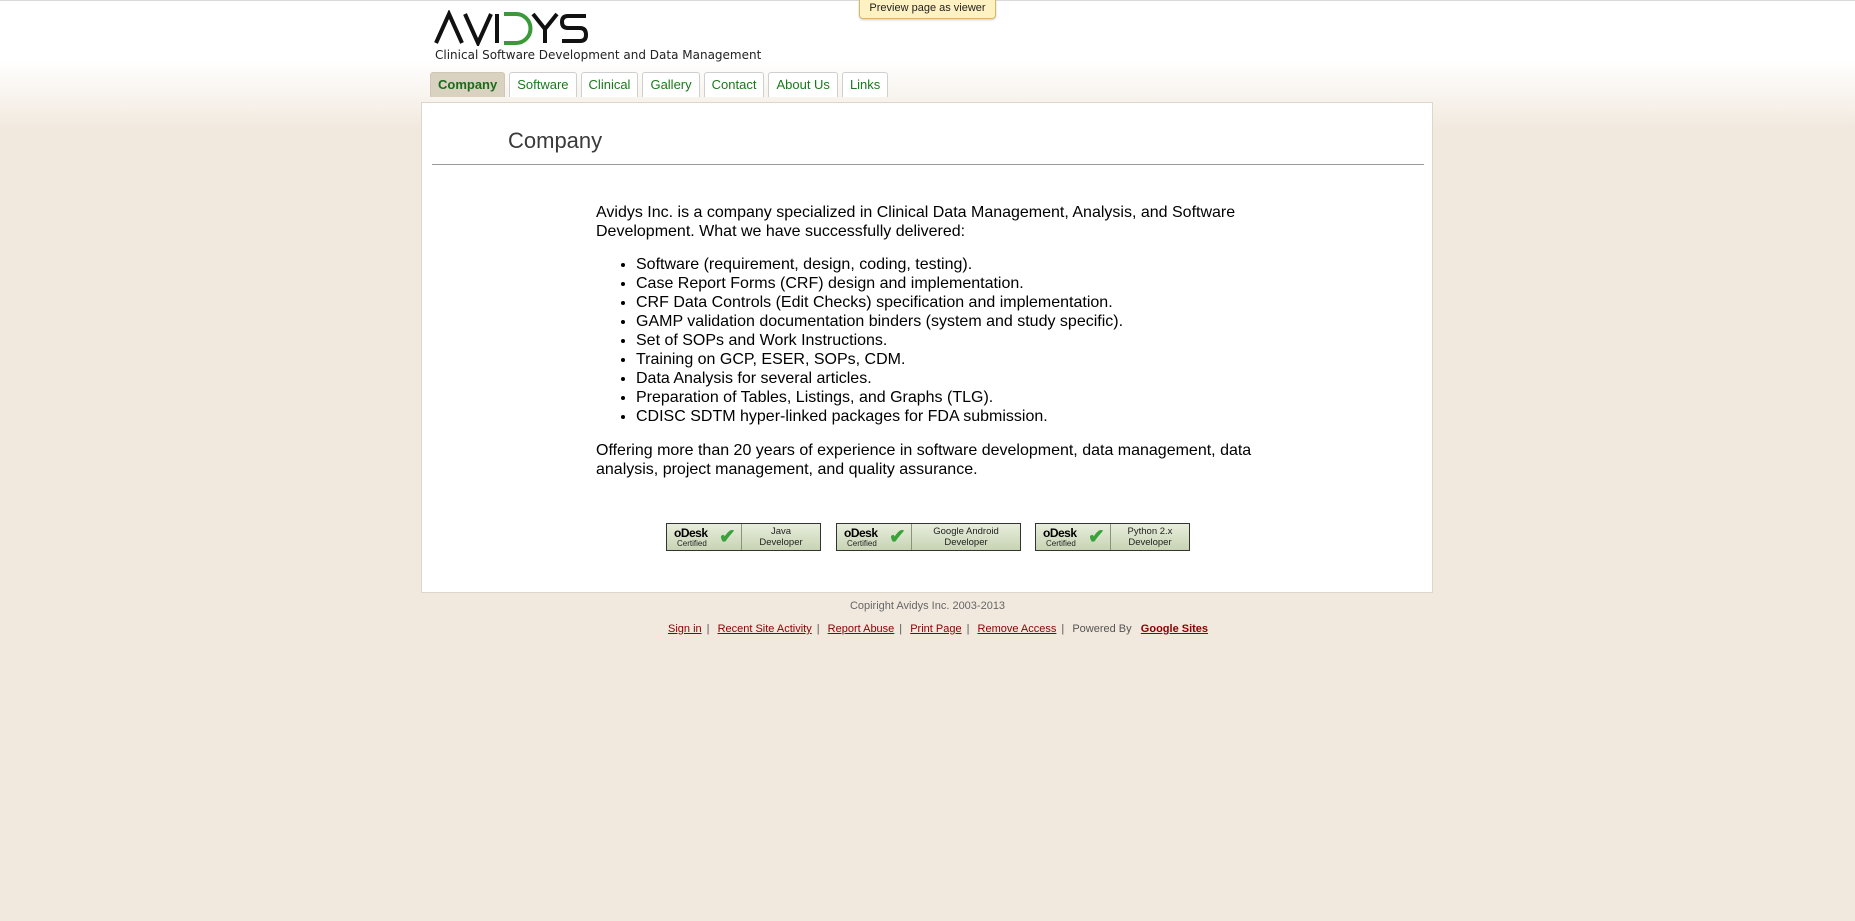 The height and width of the screenshot is (921, 1855). What do you see at coordinates (1174, 629) in the screenshot?
I see `google-sites-link: Google Sites` at bounding box center [1174, 629].